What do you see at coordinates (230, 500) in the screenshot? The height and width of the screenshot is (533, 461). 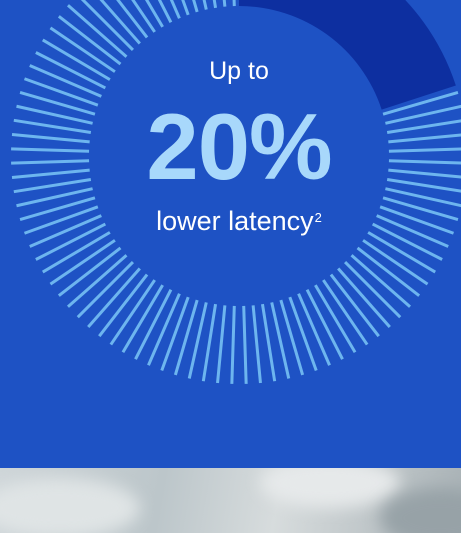 I see `photo-strip` at bounding box center [230, 500].